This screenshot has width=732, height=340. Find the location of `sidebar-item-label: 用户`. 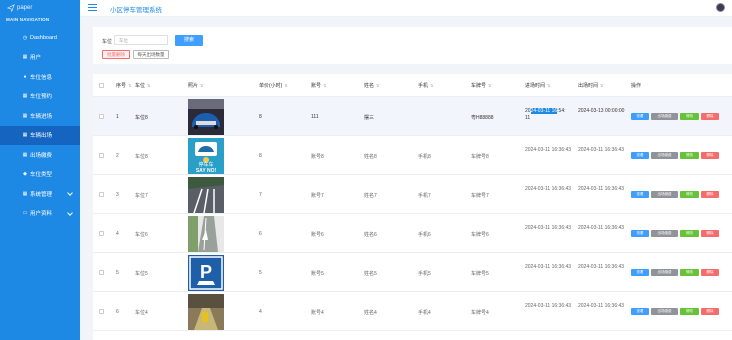

sidebar-item-label: 用户 is located at coordinates (36, 58).